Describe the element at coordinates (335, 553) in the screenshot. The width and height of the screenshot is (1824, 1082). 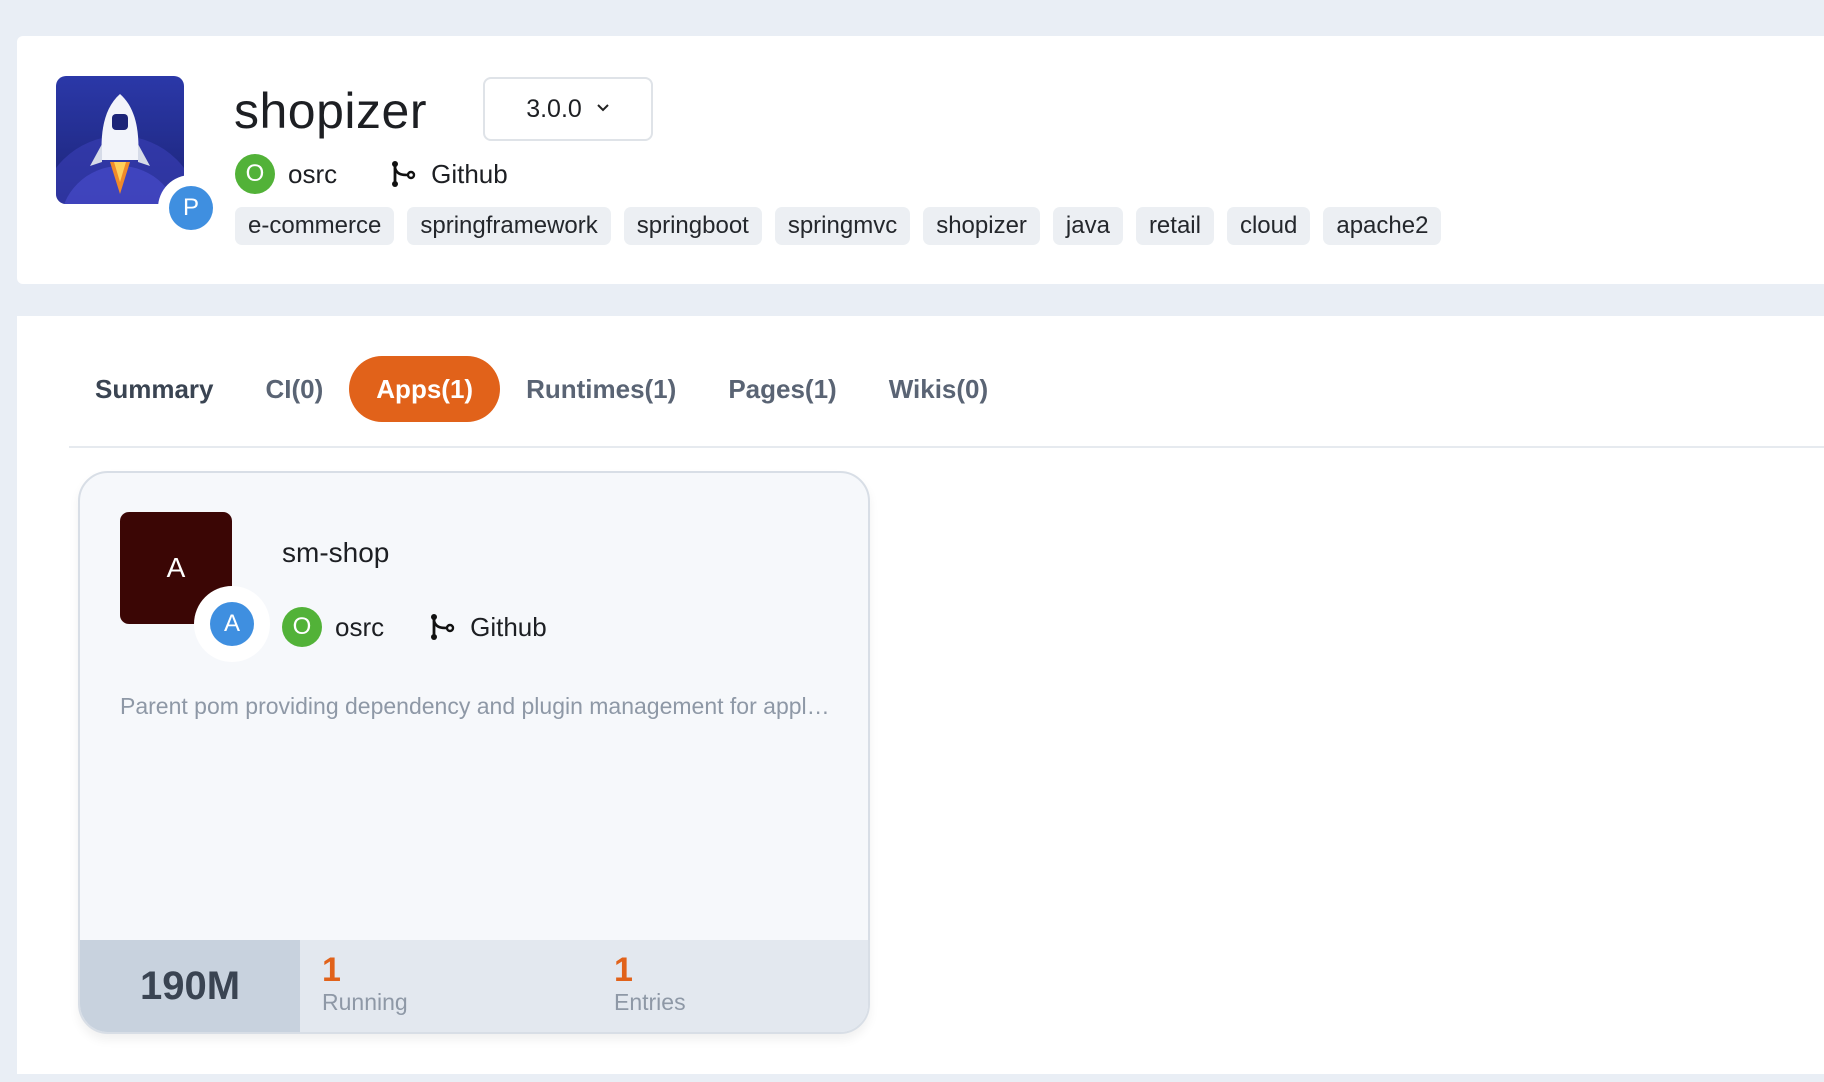
I see `app-name: sm-shop` at that location.